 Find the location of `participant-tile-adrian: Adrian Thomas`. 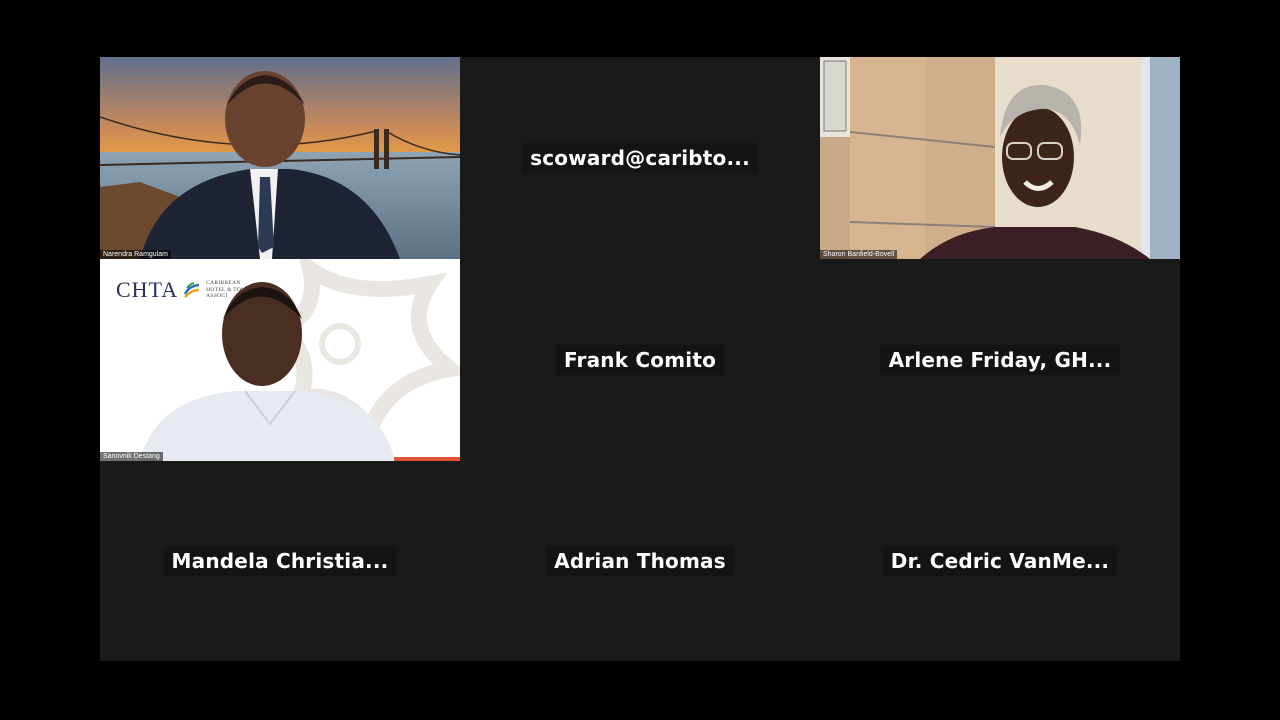

participant-tile-adrian: Adrian Thomas is located at coordinates (640, 561).